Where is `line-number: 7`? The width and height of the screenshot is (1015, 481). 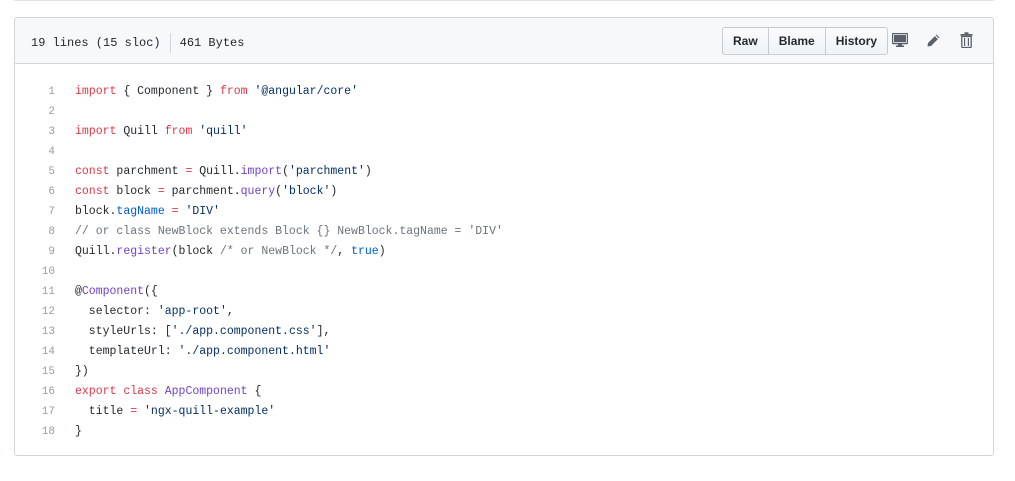 line-number: 7 is located at coordinates (35, 212).